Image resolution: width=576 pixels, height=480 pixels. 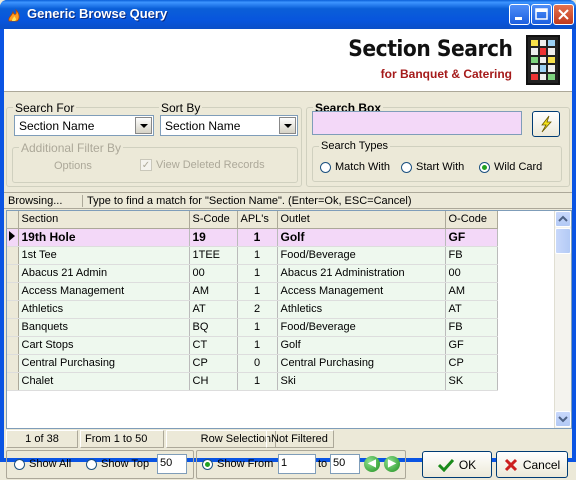 I want to click on sort-by-label: Sort By, so click(x=181, y=108).